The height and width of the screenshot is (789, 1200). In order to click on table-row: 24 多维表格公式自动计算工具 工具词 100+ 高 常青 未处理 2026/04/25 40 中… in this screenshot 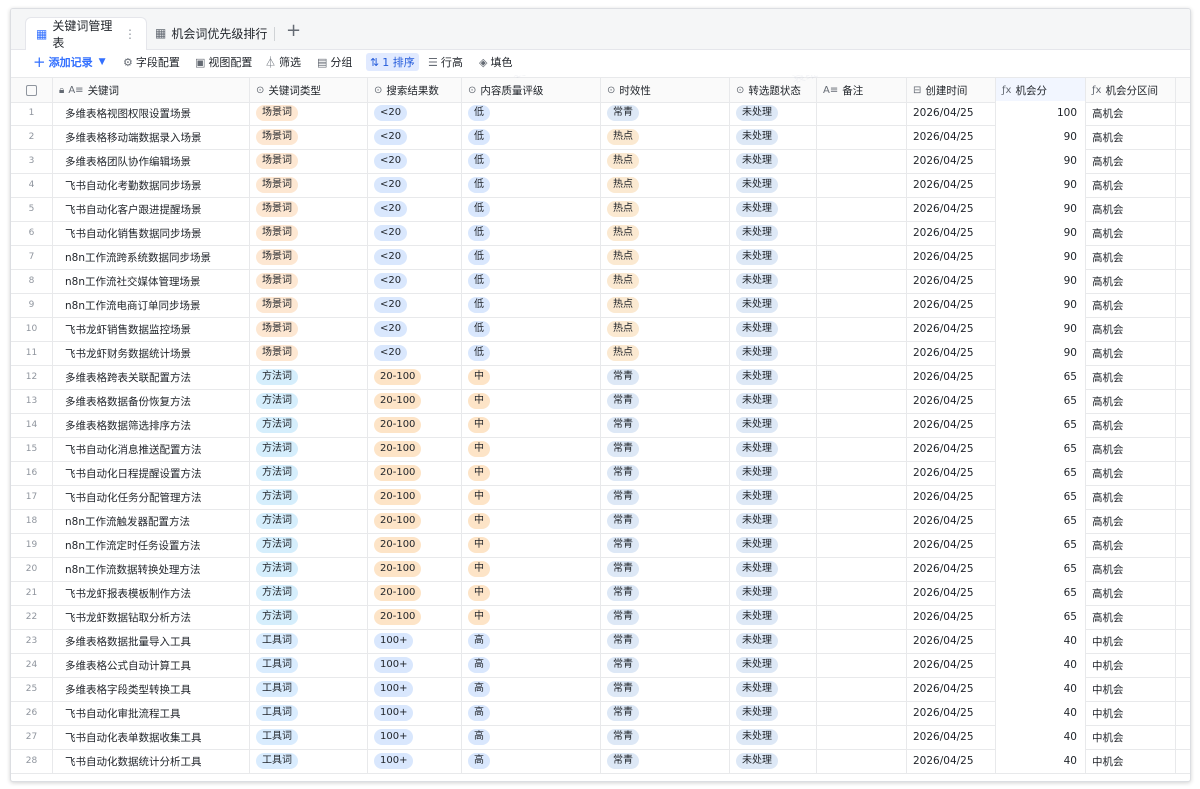, I will do `click(600, 665)`.